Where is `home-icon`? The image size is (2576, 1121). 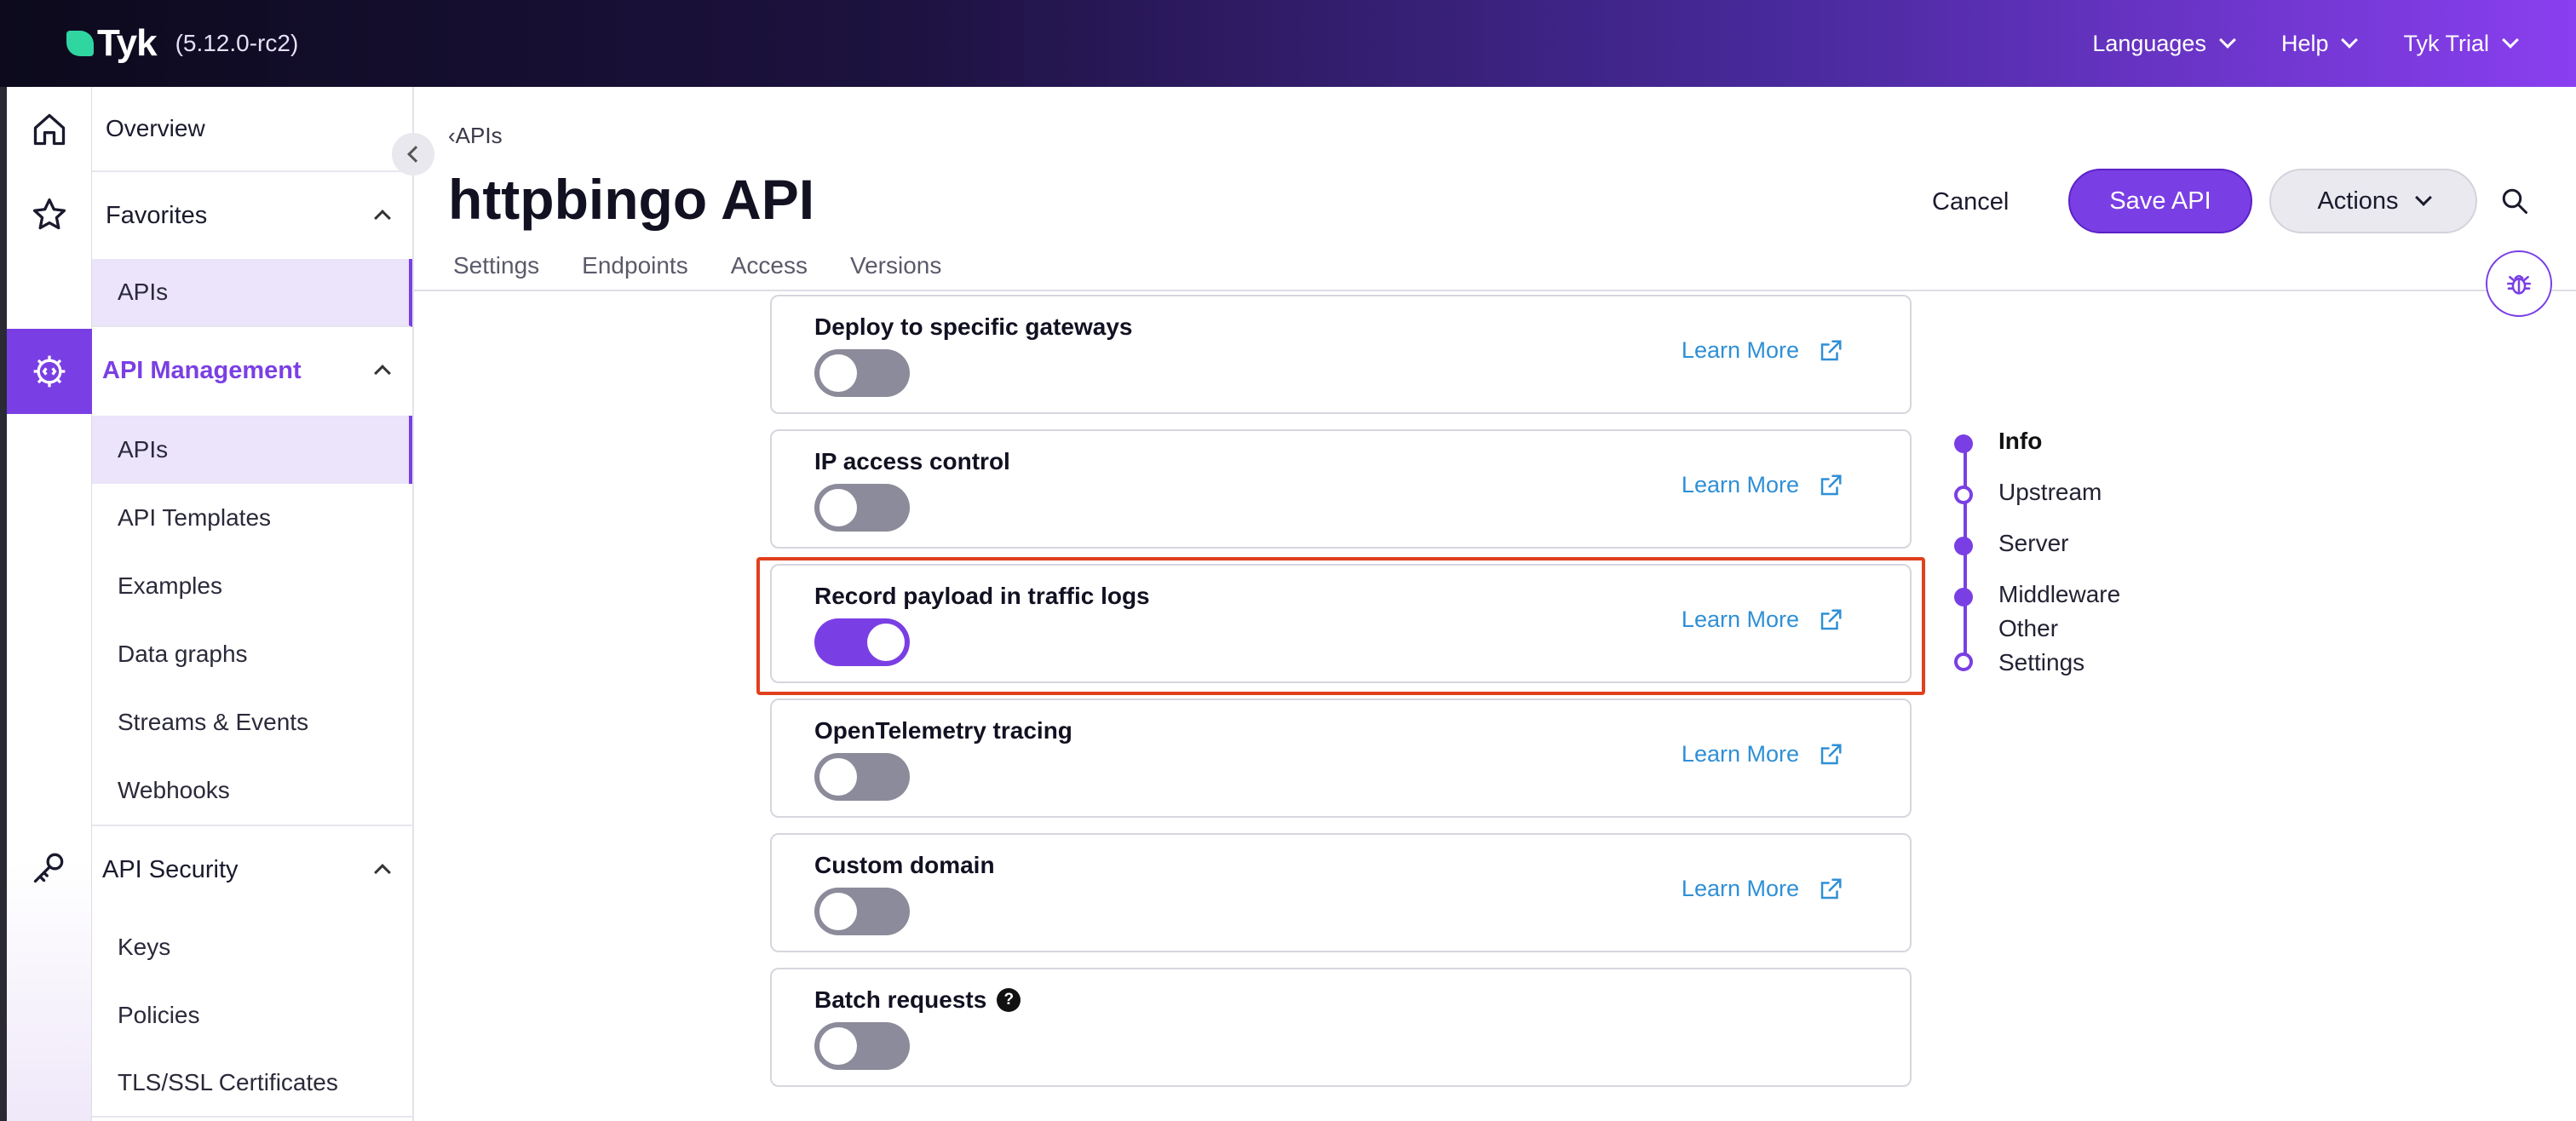
home-icon is located at coordinates (50, 130).